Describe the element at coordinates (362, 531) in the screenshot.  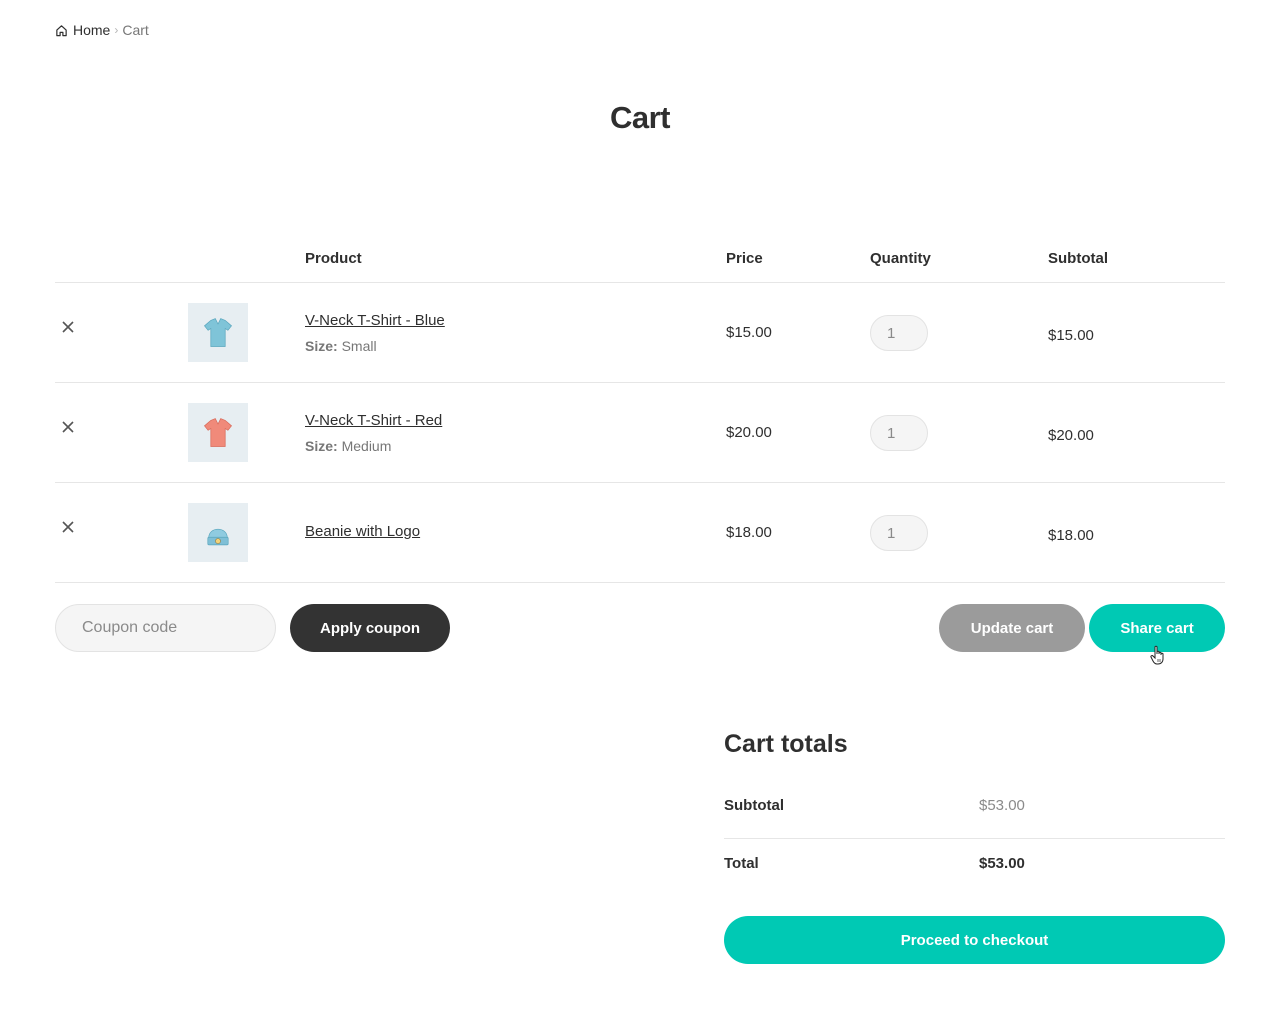
I see `product-name-link: Beanie with Logo` at that location.